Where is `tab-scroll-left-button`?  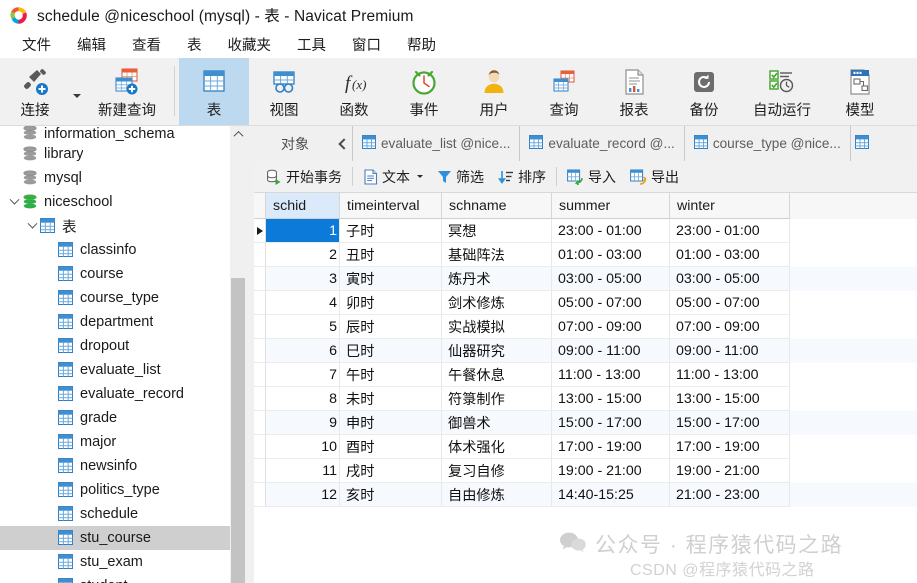 tab-scroll-left-button is located at coordinates (344, 143).